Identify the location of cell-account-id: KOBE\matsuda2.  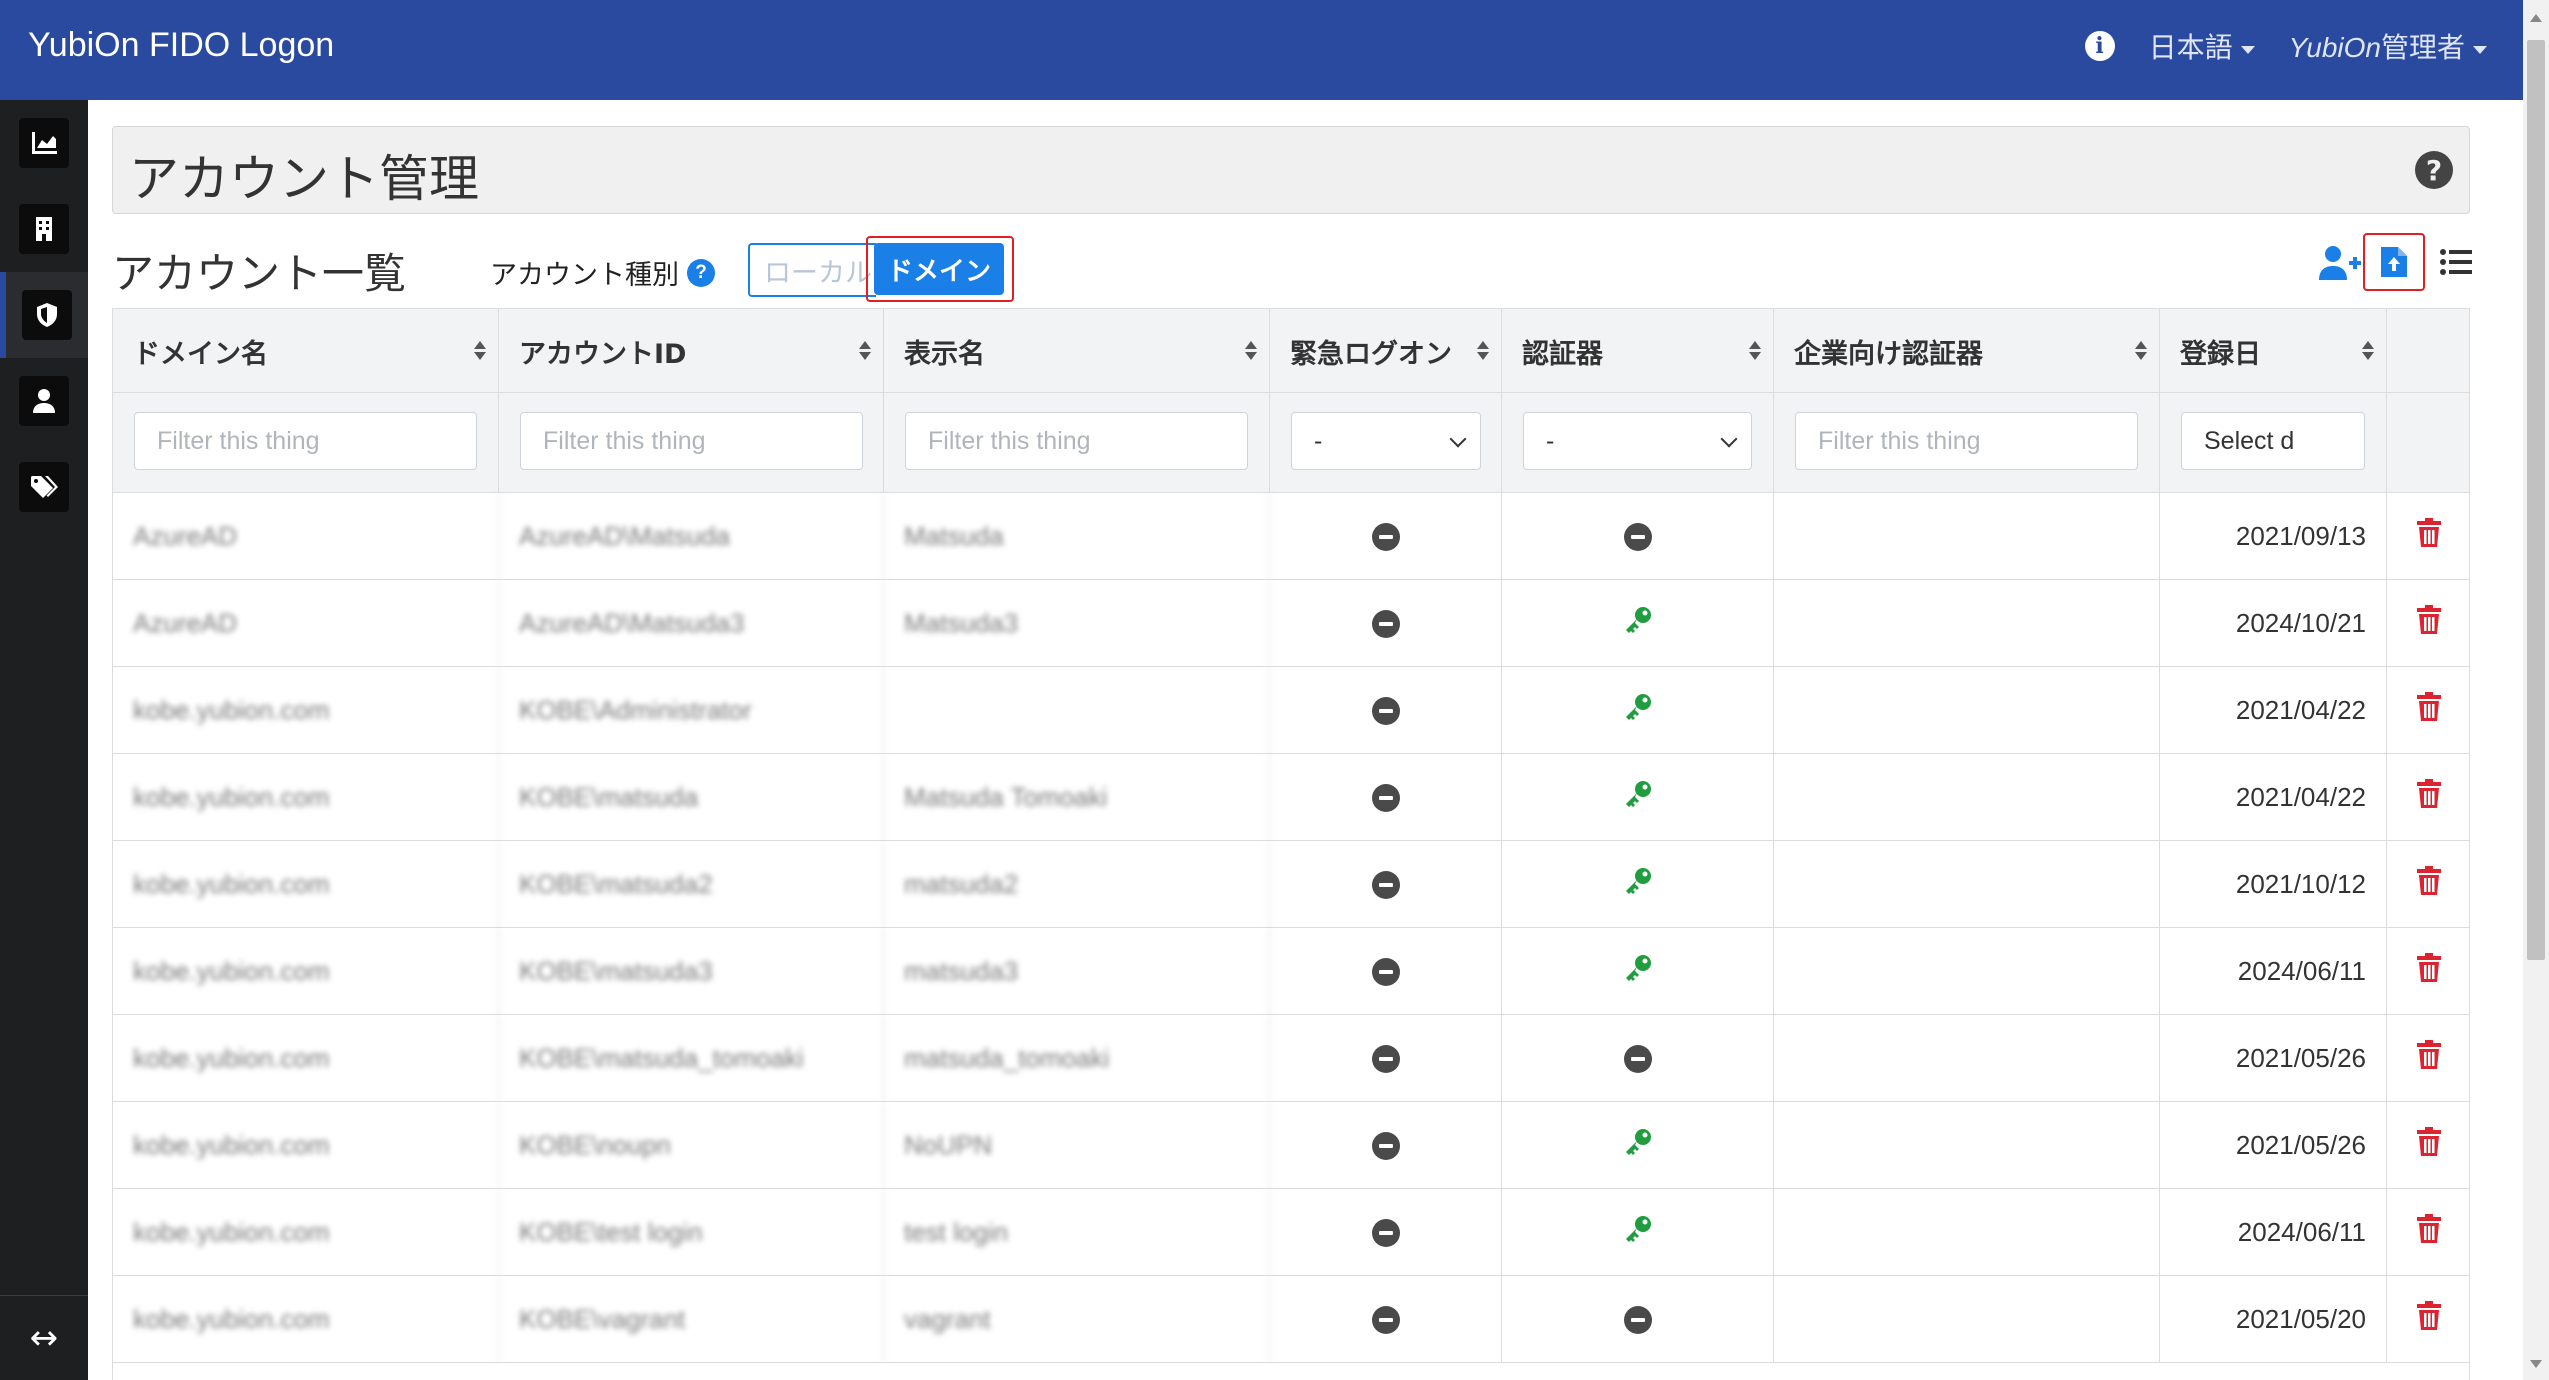
(691, 884).